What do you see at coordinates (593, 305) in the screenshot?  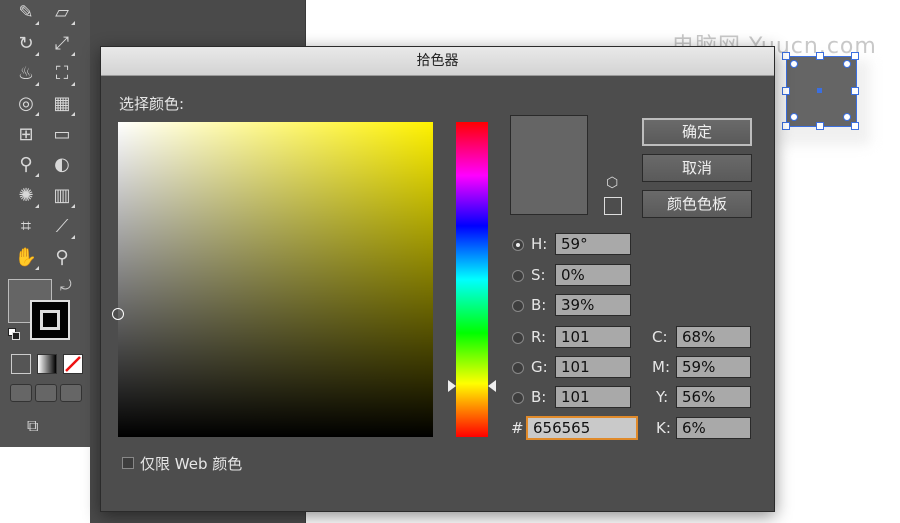 I see `brightness-input: 39%` at bounding box center [593, 305].